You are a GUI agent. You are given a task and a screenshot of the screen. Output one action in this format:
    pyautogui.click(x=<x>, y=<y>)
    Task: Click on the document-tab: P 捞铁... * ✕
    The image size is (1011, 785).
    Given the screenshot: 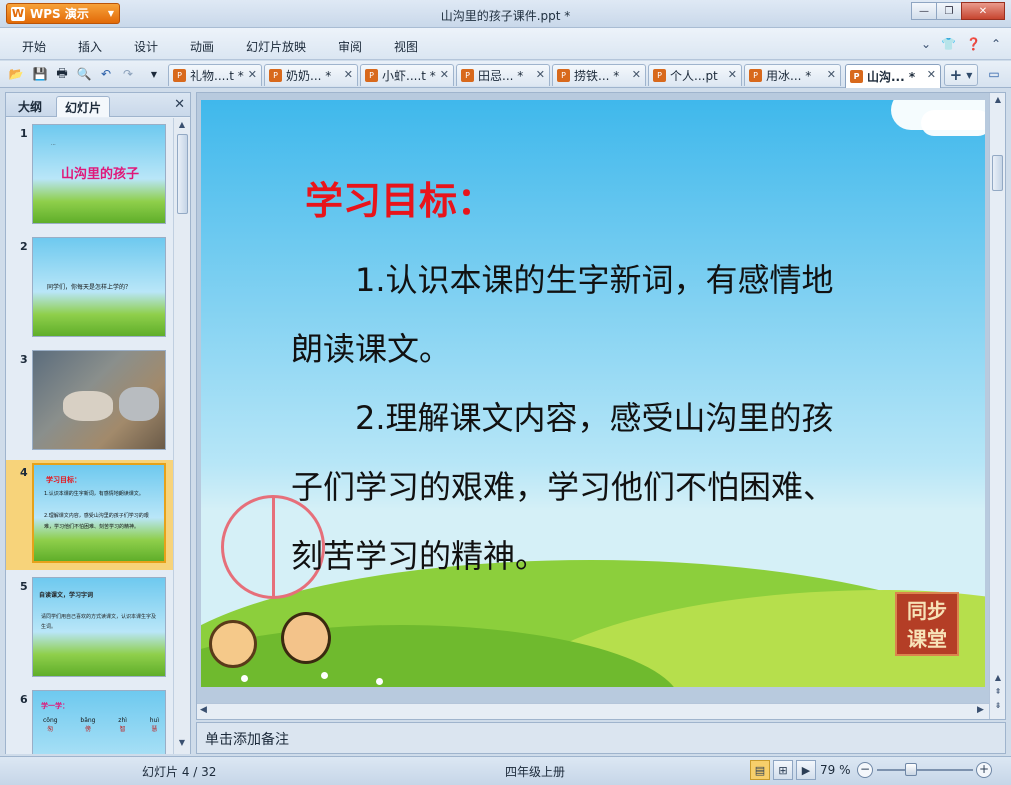 What is the action you would take?
    pyautogui.click(x=599, y=75)
    